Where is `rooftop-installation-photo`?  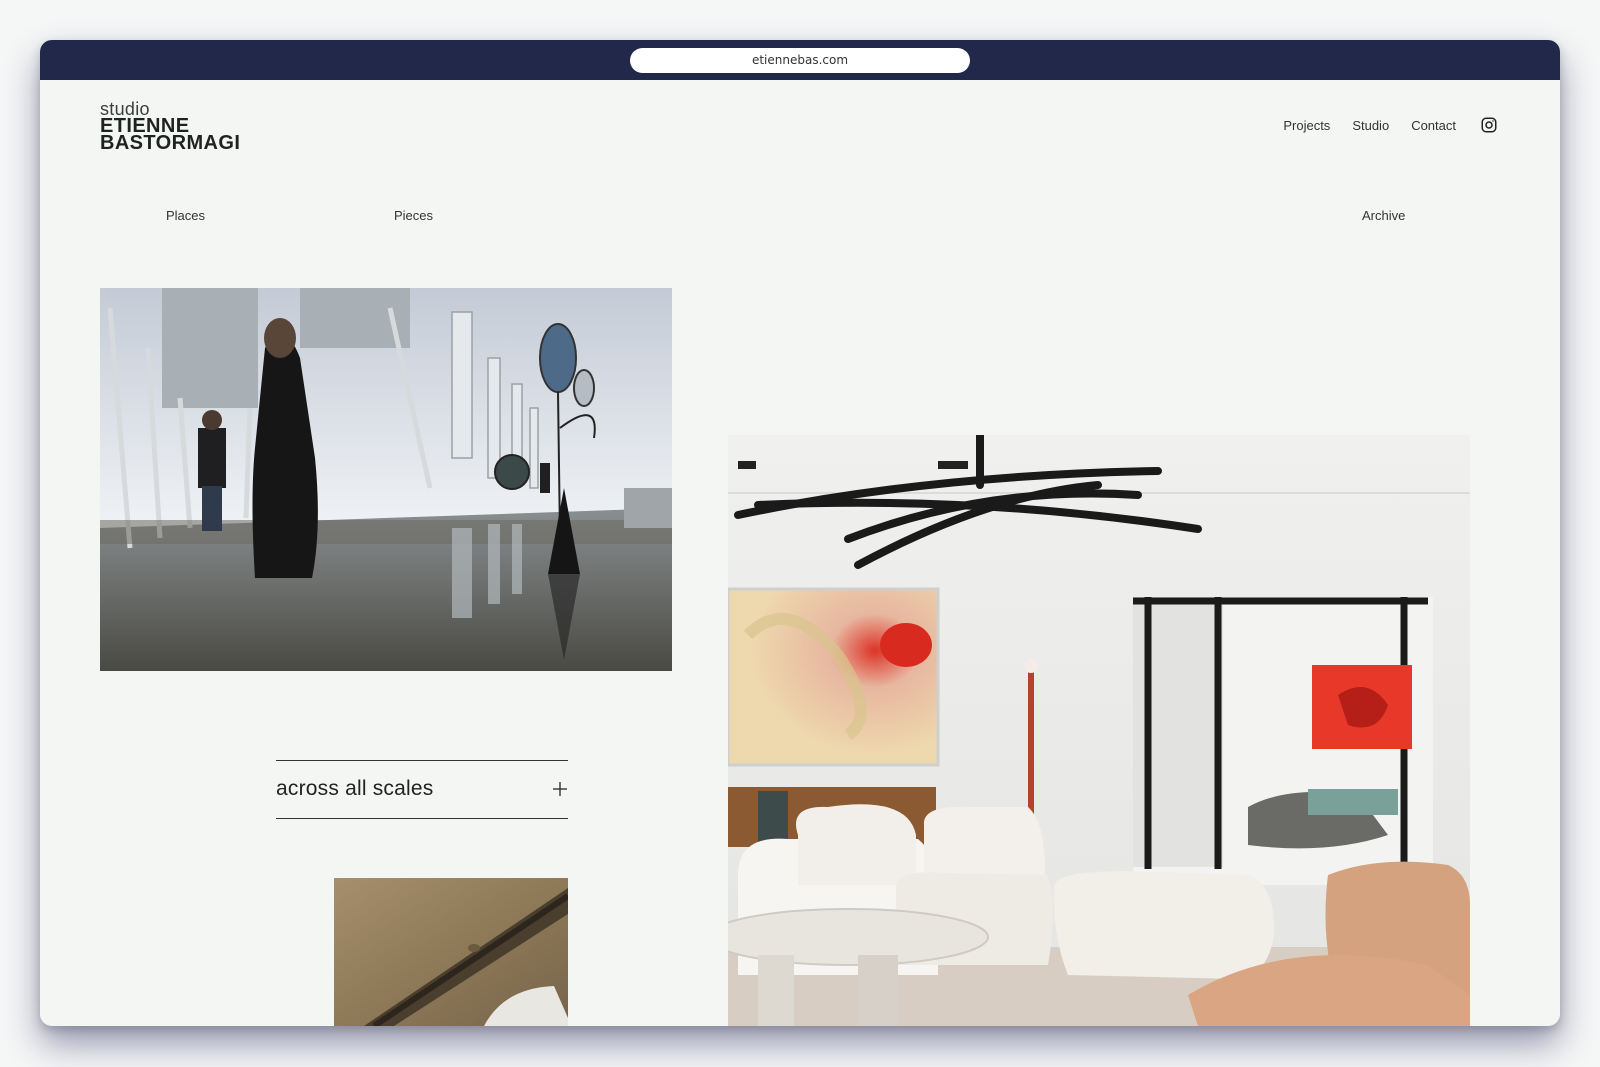
rooftop-installation-photo is located at coordinates (386, 479).